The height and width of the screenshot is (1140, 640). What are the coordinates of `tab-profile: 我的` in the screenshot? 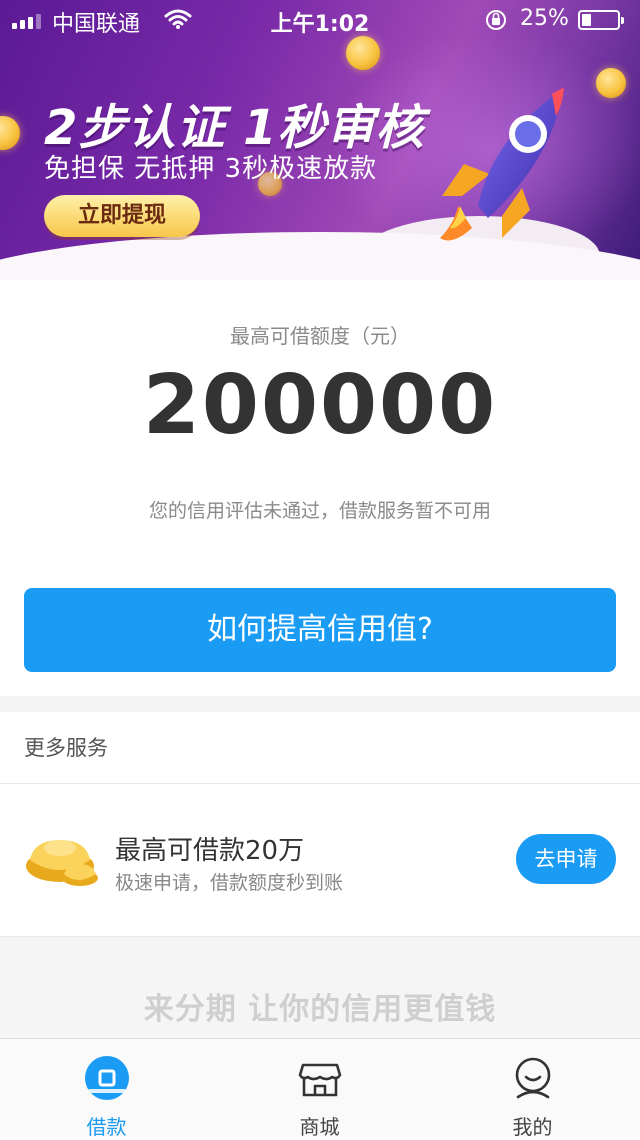 It's located at (532, 1089).